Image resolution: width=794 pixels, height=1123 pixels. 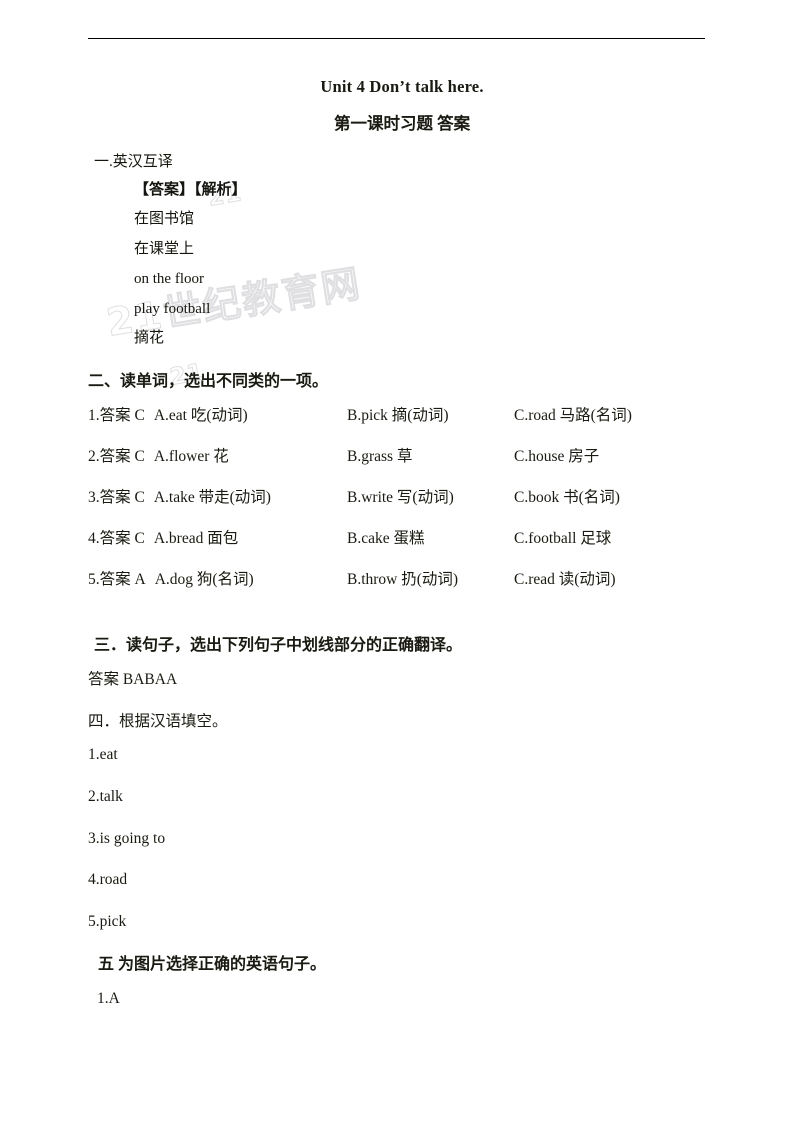 What do you see at coordinates (116, 415) in the screenshot?
I see `mcq-answer-label: 1.答案 C` at bounding box center [116, 415].